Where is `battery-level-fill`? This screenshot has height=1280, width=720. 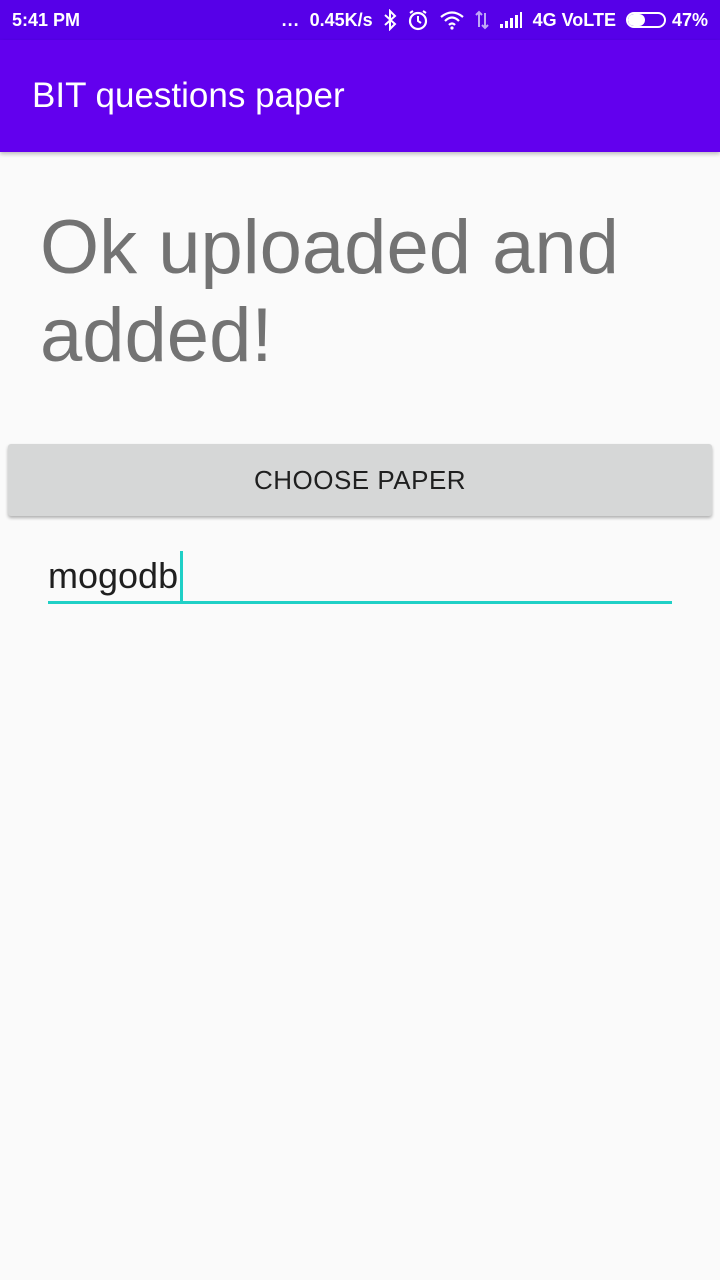
battery-level-fill is located at coordinates (636, 20).